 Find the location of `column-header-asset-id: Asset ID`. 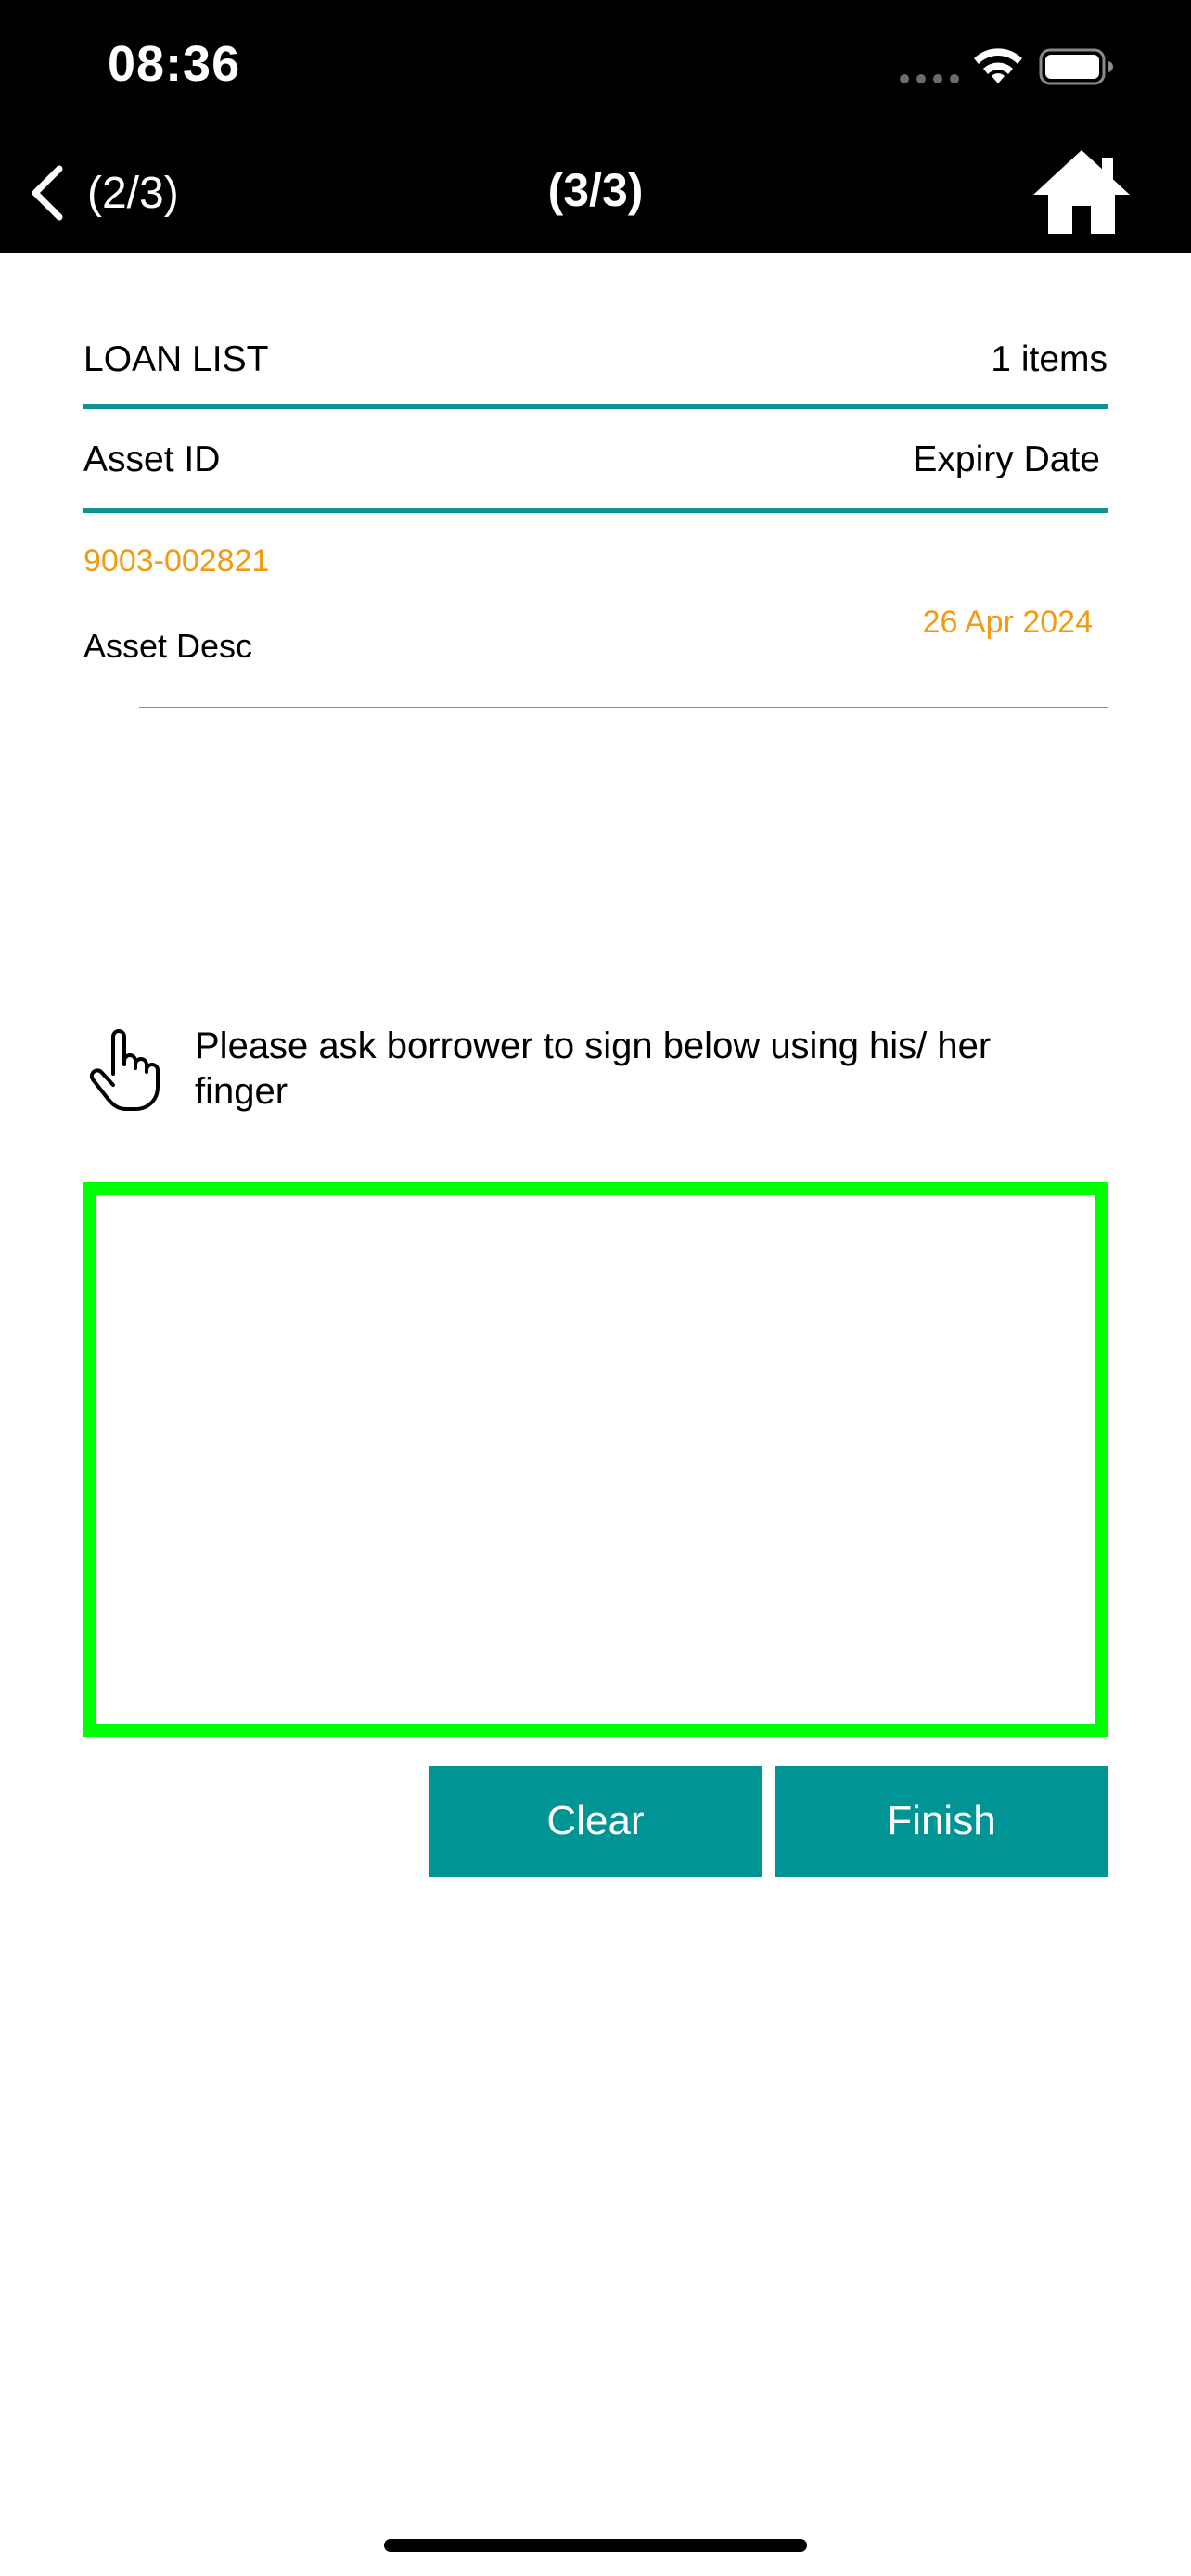

column-header-asset-id: Asset ID is located at coordinates (152, 460).